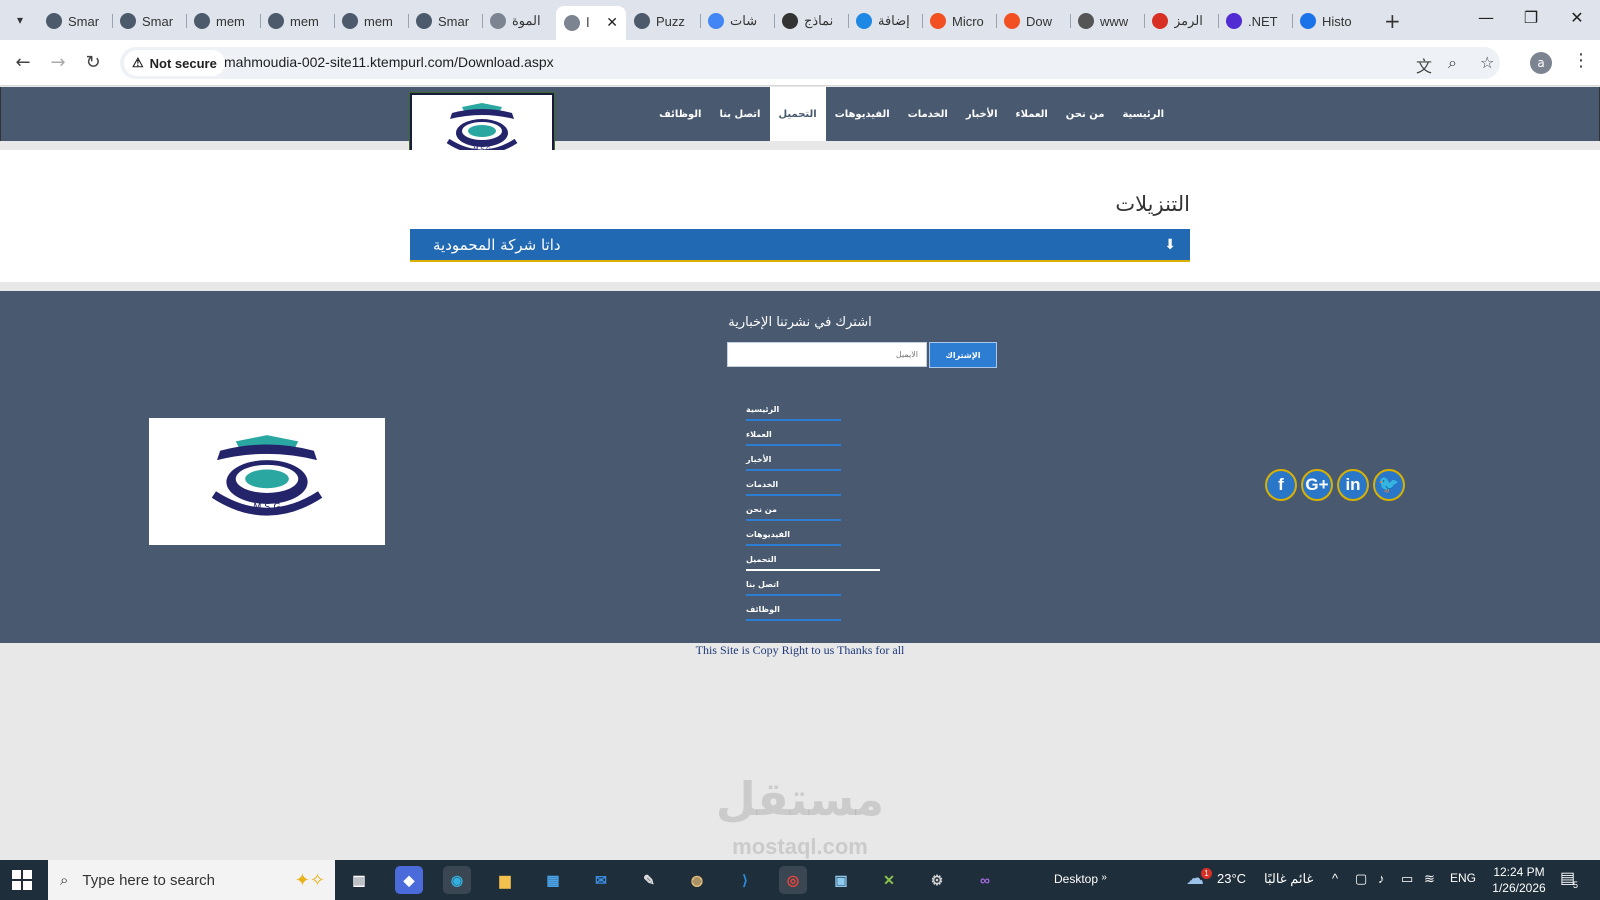 This screenshot has width=1600, height=900. I want to click on remote-desktop-icon: ▣, so click(841, 880).